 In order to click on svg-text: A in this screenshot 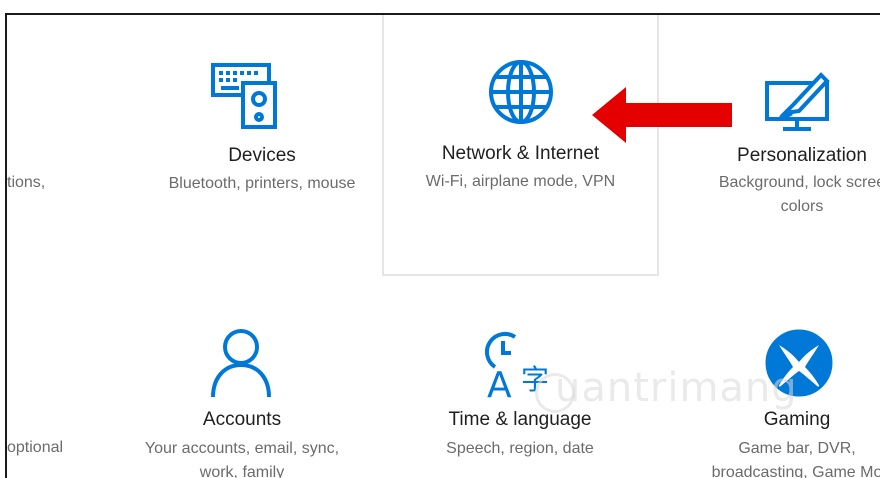, I will do `click(499, 383)`.